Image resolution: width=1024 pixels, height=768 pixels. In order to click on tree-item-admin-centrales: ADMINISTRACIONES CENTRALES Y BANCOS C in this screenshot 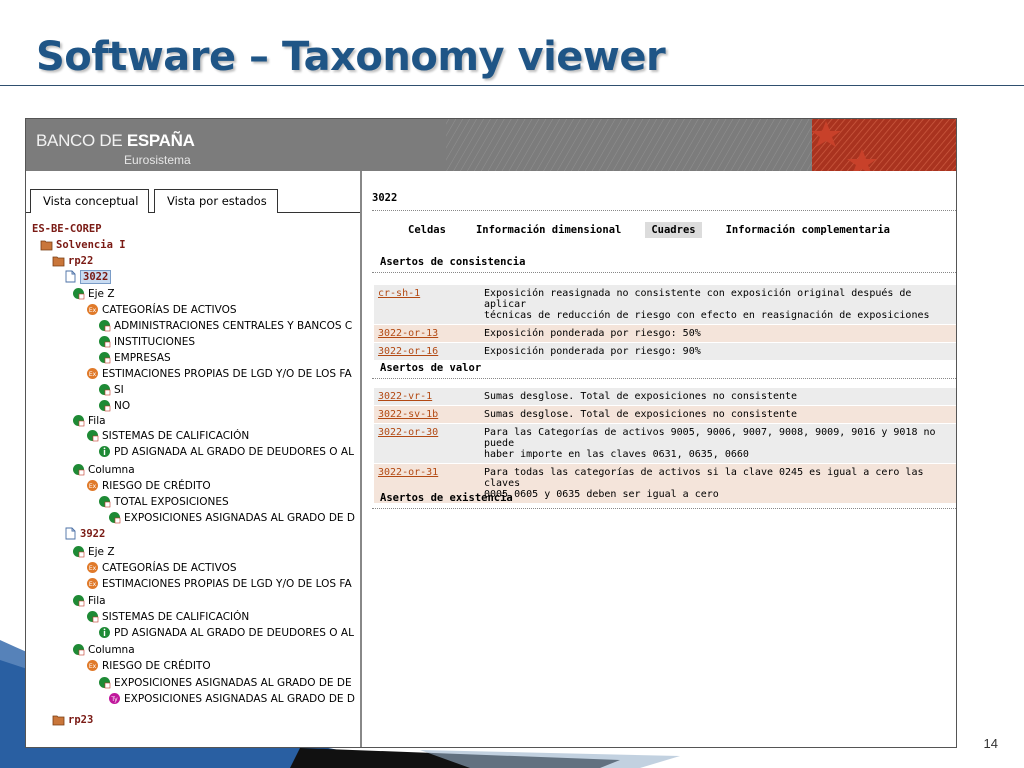, I will do `click(225, 325)`.